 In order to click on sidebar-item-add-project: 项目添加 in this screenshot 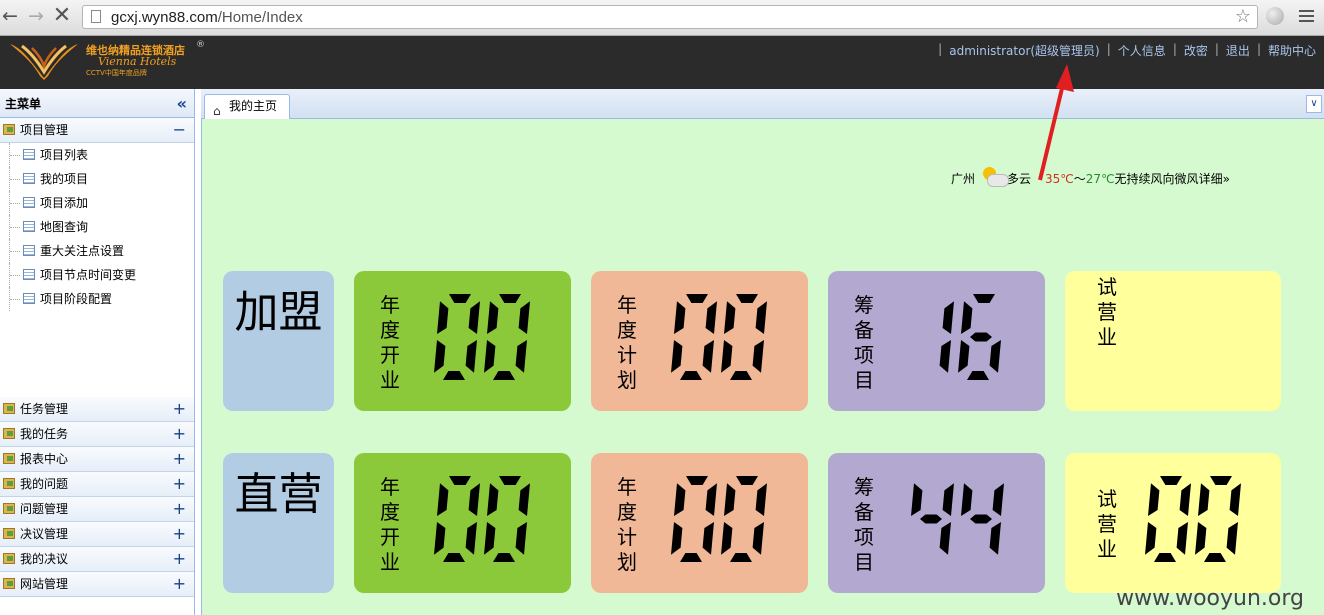, I will do `click(97, 203)`.